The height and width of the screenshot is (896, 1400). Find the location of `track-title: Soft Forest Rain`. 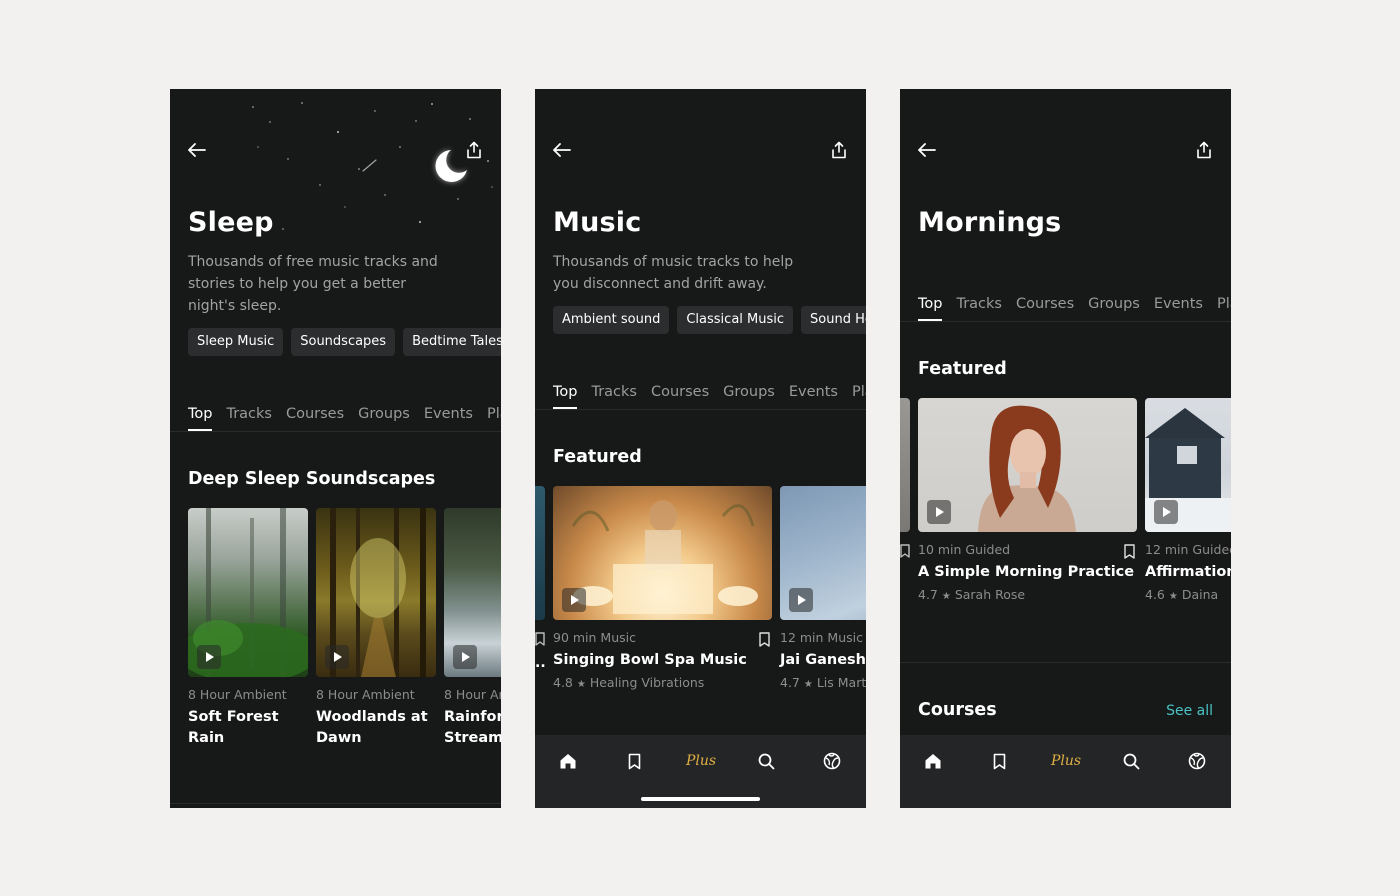

track-title: Soft Forest Rain is located at coordinates (233, 727).